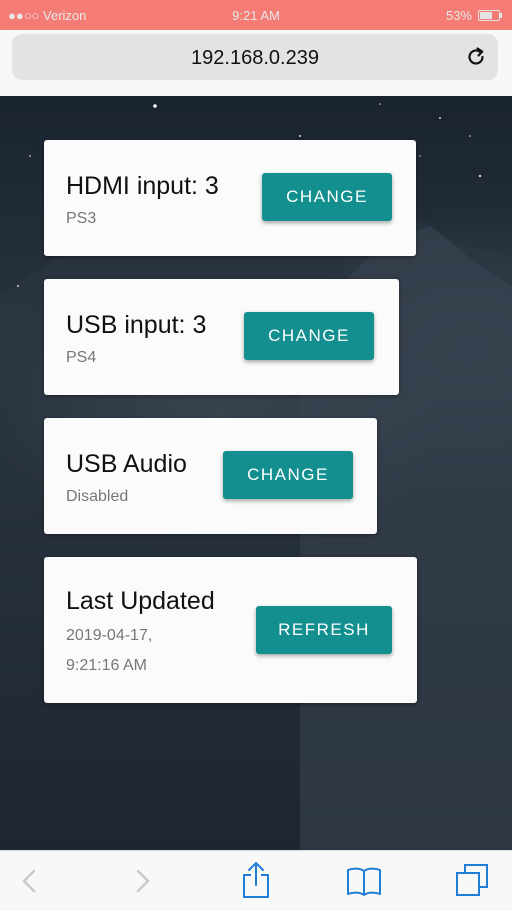  What do you see at coordinates (142, 186) in the screenshot?
I see `hdmi-input-title: HDMI input: 3` at bounding box center [142, 186].